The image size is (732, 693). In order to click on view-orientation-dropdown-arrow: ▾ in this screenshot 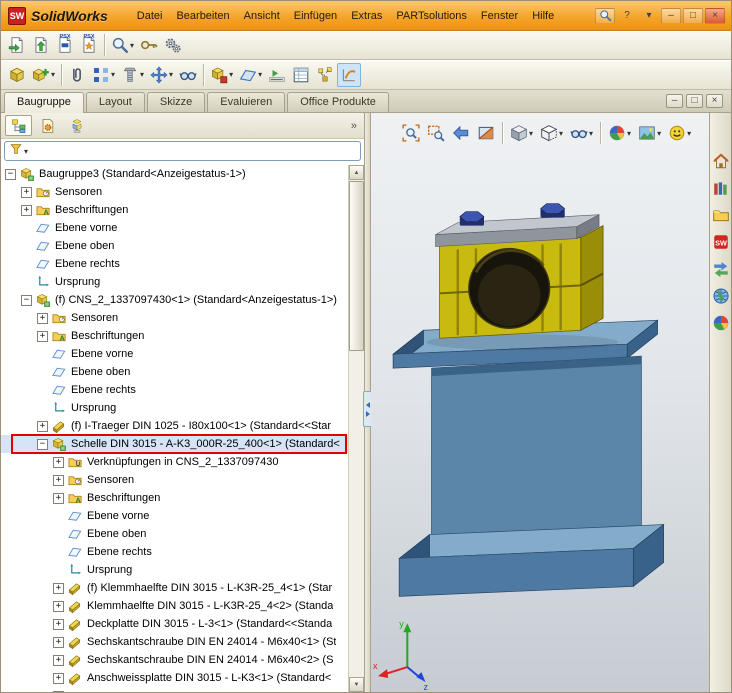, I will do `click(531, 133)`.